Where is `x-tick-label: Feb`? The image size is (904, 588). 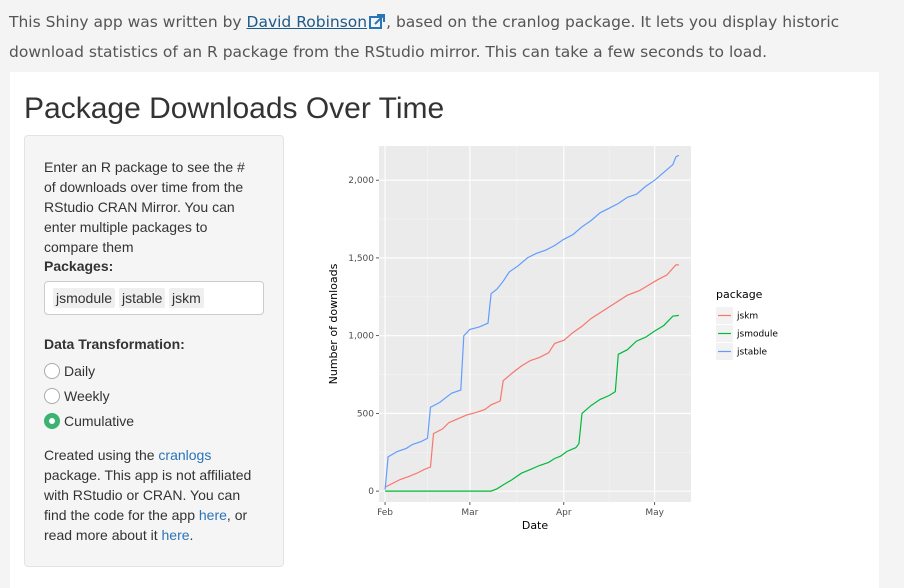
x-tick-label: Feb is located at coordinates (385, 513).